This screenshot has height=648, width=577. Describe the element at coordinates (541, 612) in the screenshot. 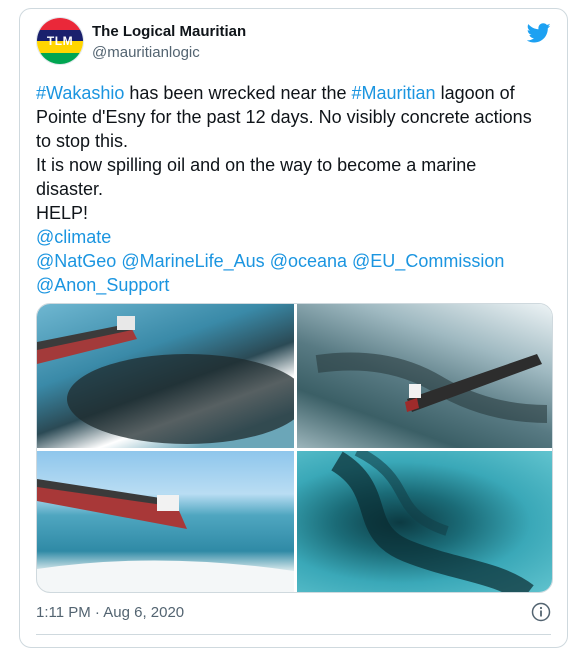

I see `info-icon` at that location.